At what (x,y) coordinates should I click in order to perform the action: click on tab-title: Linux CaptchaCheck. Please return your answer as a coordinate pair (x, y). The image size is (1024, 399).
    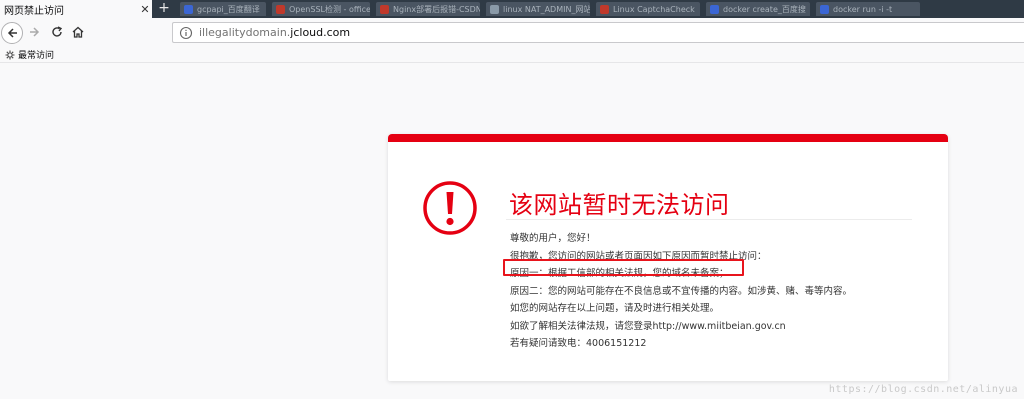
    Looking at the image, I should click on (654, 9).